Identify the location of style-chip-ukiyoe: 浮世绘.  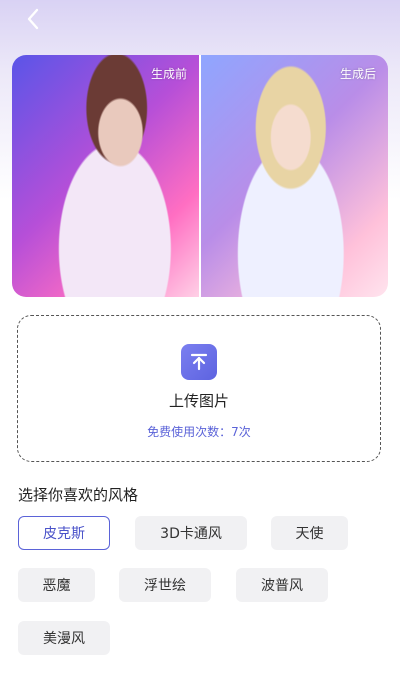
(165, 585).